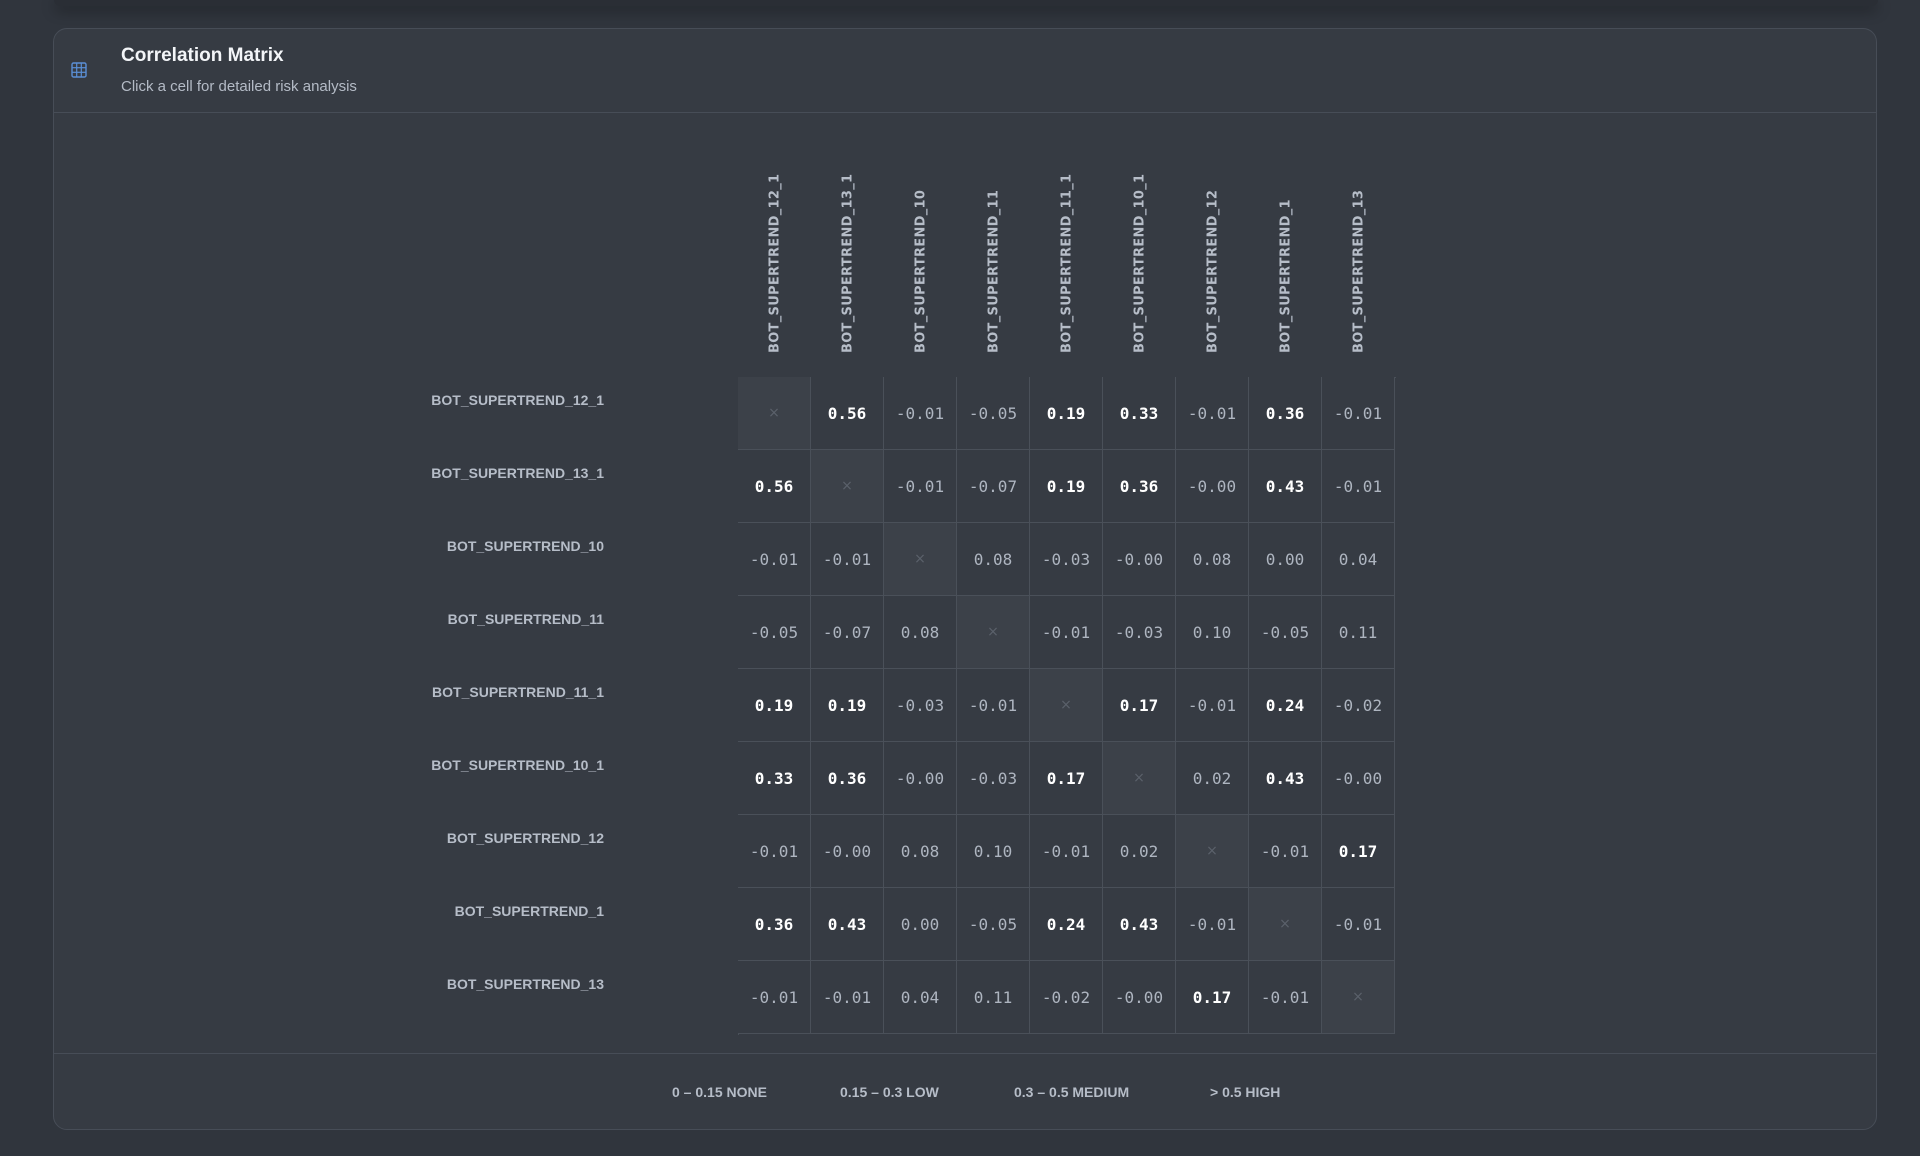 The height and width of the screenshot is (1156, 1920). What do you see at coordinates (1285, 276) in the screenshot?
I see `column-header-label: BOT_SUPERTREND_1` at bounding box center [1285, 276].